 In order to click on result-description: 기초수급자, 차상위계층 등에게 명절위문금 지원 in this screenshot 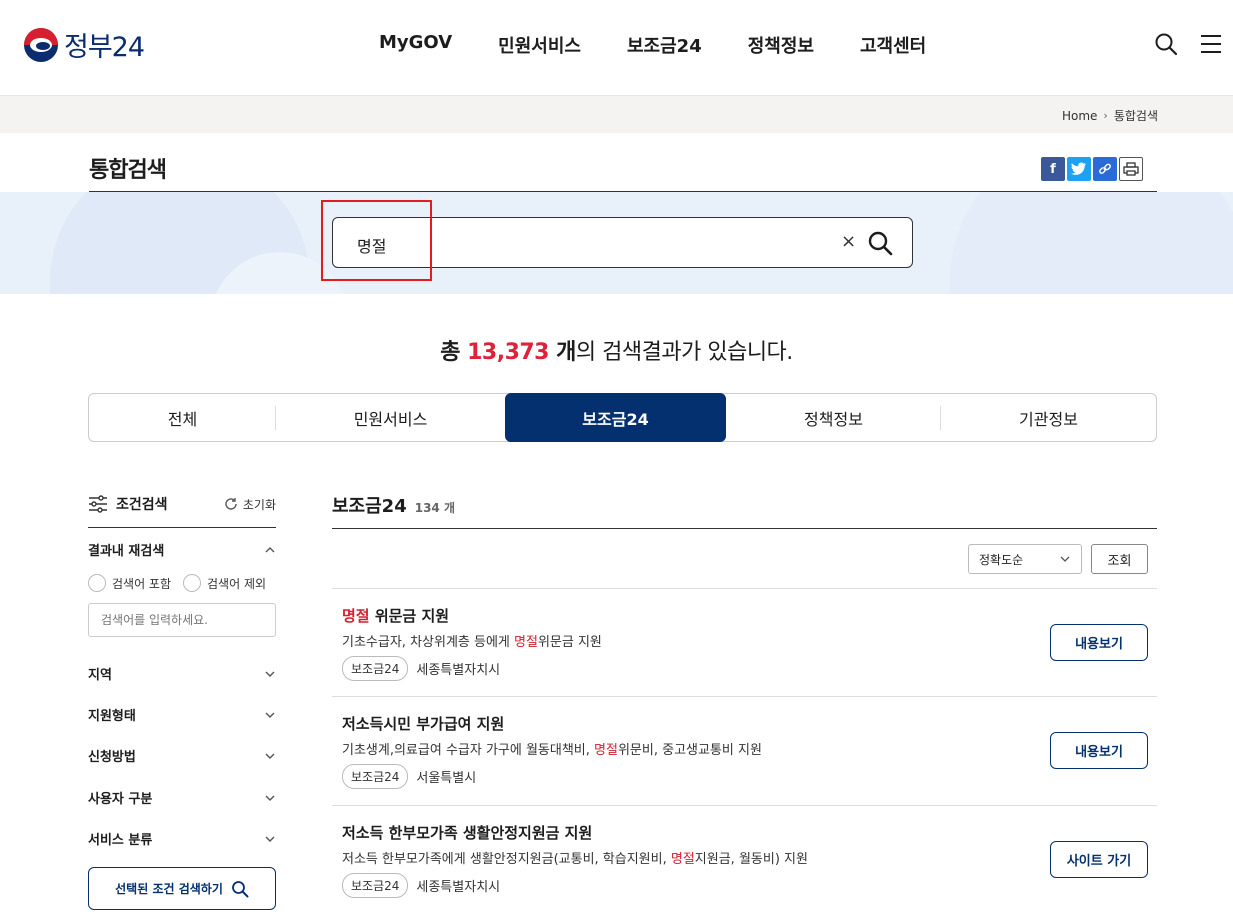, I will do `click(472, 640)`.